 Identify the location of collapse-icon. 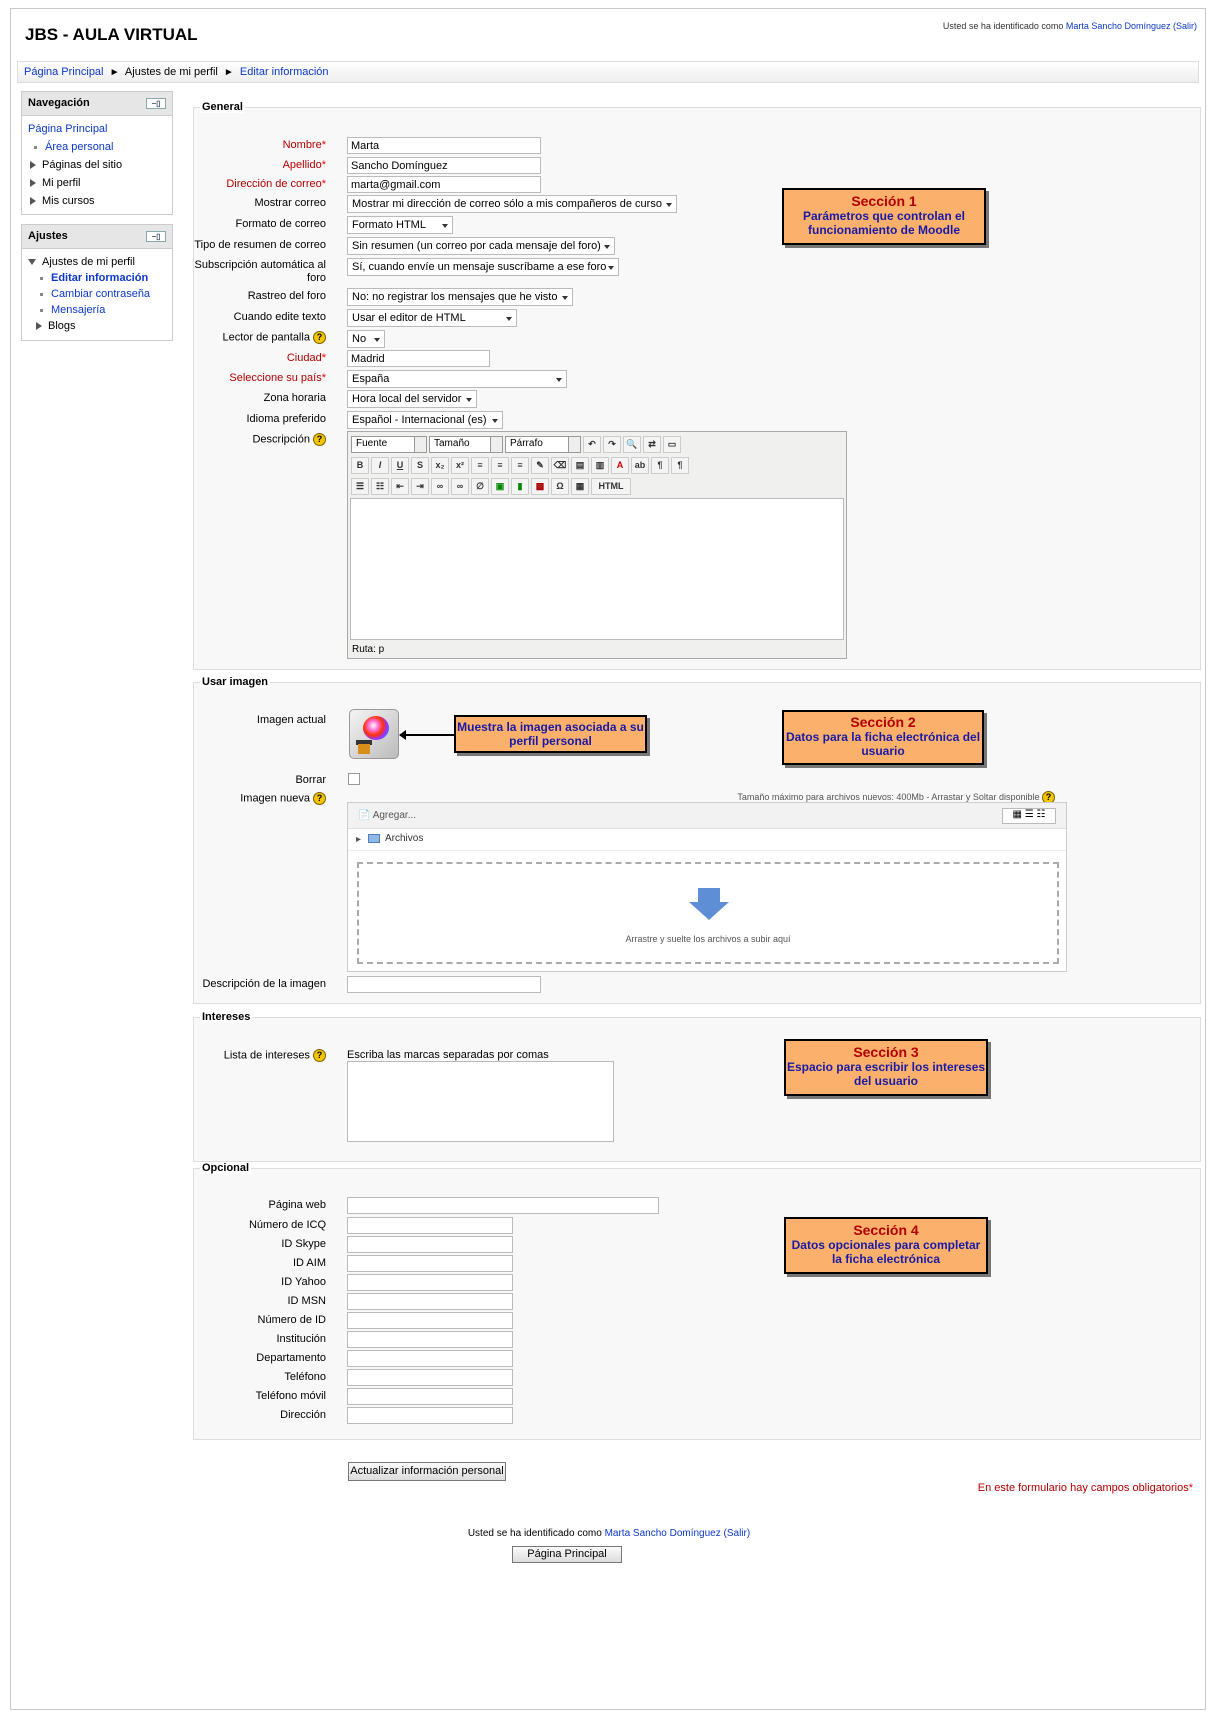
(32, 261).